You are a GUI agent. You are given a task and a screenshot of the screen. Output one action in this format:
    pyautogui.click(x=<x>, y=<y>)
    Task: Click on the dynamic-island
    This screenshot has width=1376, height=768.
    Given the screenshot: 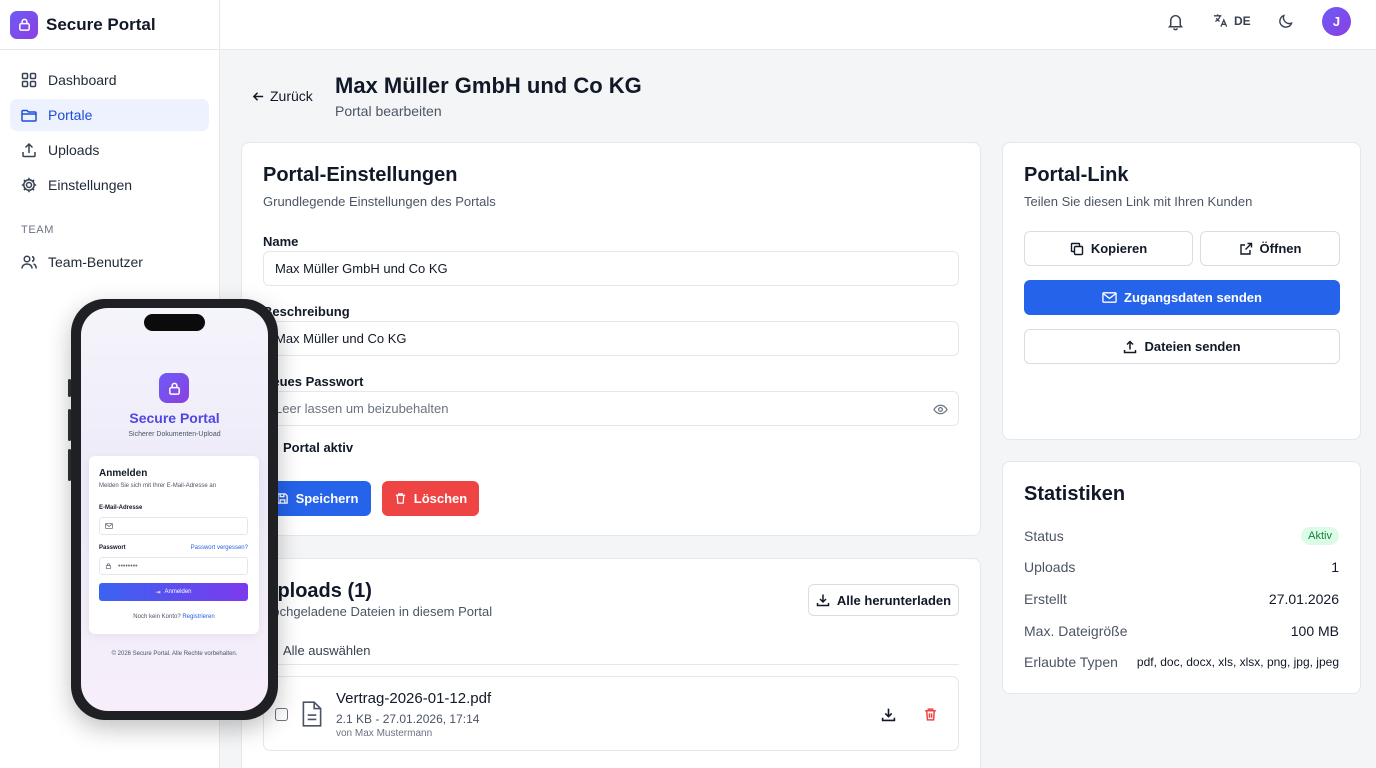 What is the action you would take?
    pyautogui.click(x=174, y=322)
    